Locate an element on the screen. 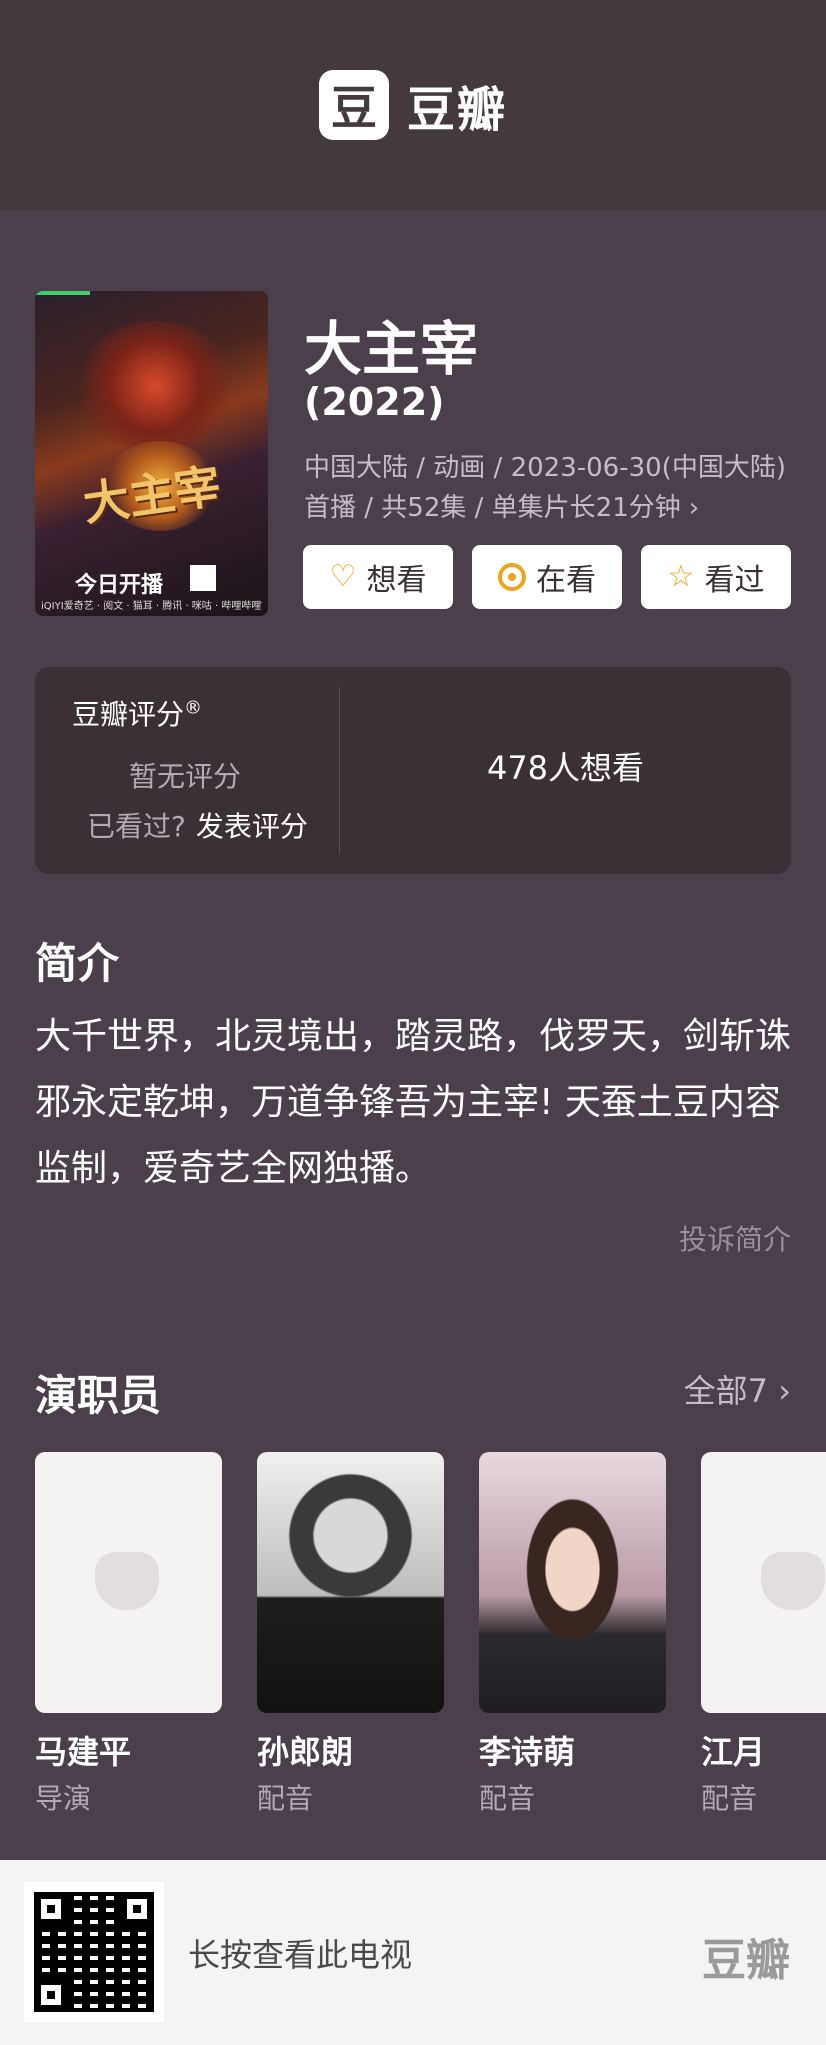 The height and width of the screenshot is (2045, 826). target-icon is located at coordinates (512, 577).